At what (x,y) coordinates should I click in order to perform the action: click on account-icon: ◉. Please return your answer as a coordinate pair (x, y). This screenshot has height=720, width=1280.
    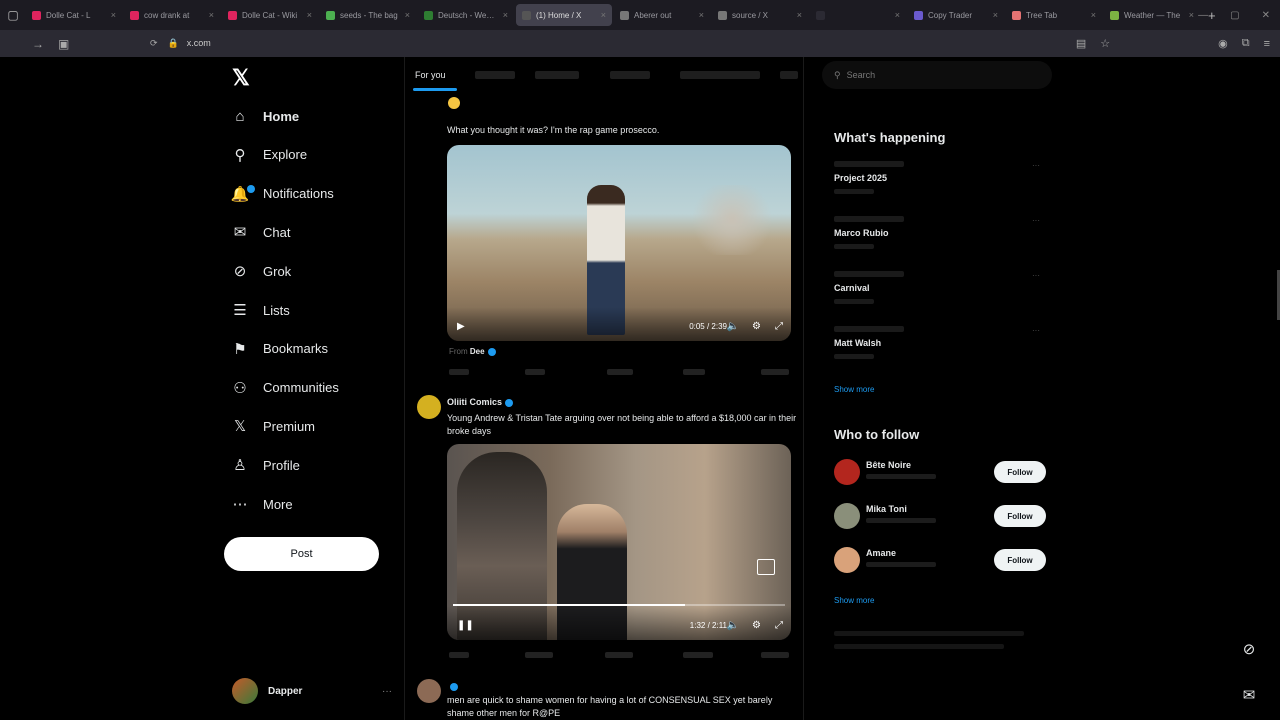
    Looking at the image, I should click on (1223, 43).